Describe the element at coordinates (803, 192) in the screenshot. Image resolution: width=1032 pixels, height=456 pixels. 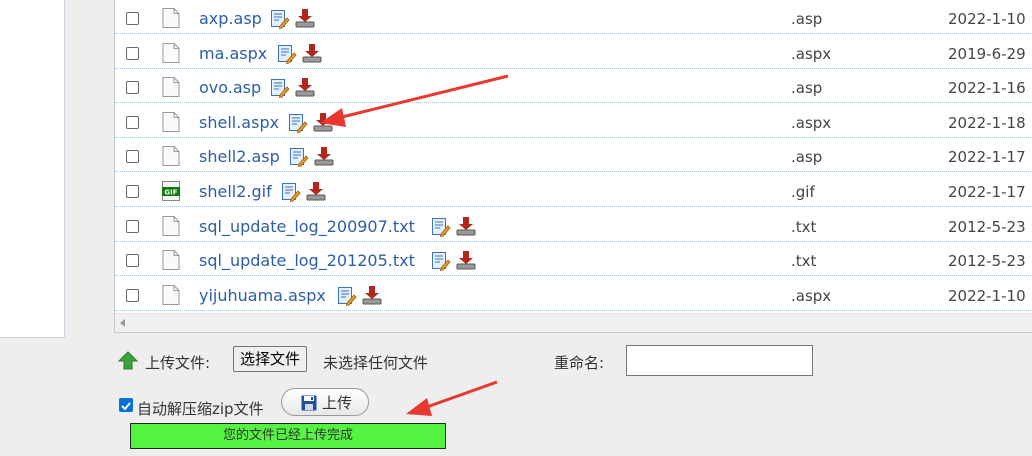
I see `file-extension: .gif` at that location.